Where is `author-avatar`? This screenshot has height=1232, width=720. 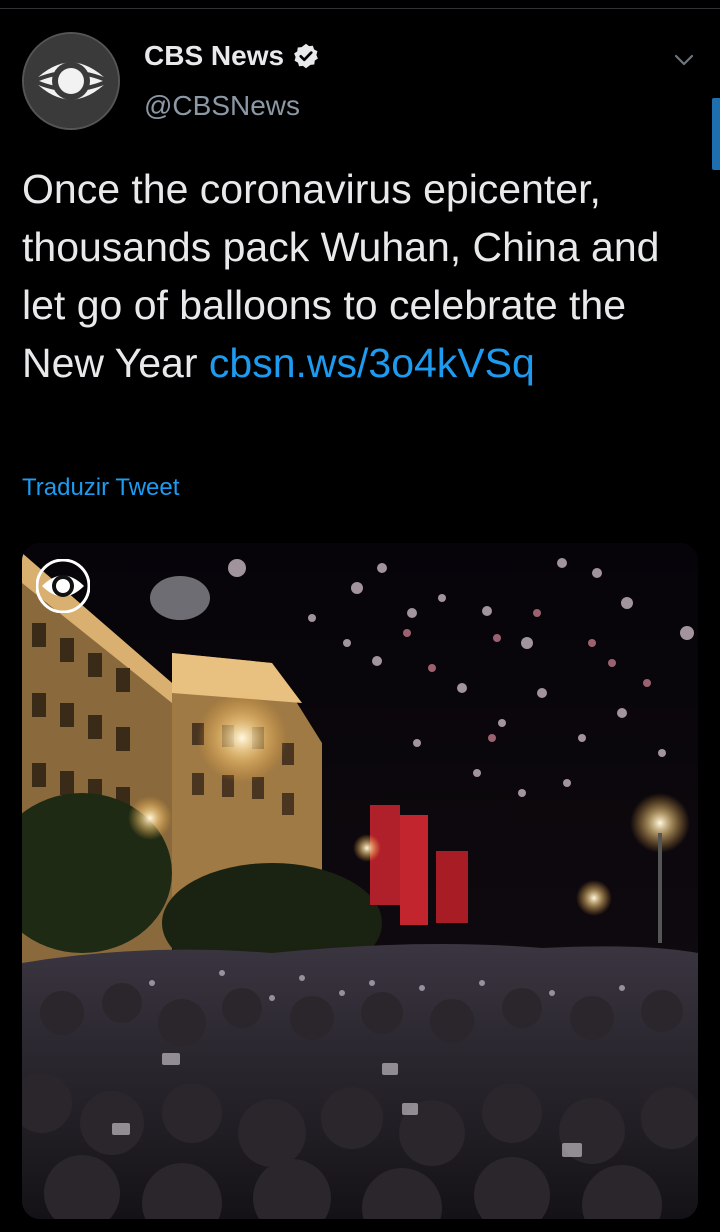
author-avatar is located at coordinates (71, 81).